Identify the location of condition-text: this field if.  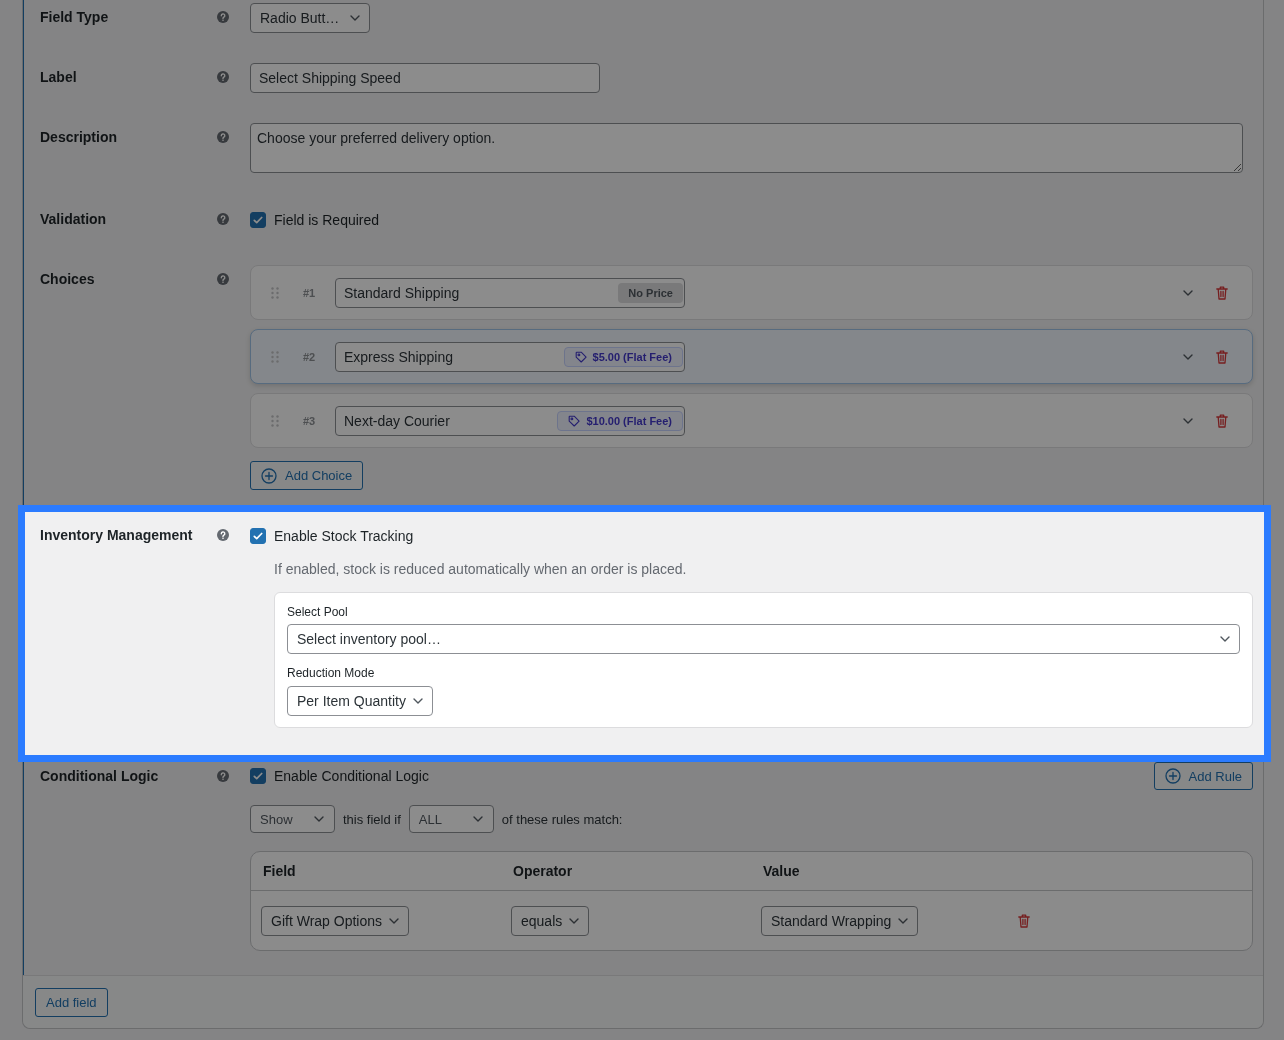
(372, 819).